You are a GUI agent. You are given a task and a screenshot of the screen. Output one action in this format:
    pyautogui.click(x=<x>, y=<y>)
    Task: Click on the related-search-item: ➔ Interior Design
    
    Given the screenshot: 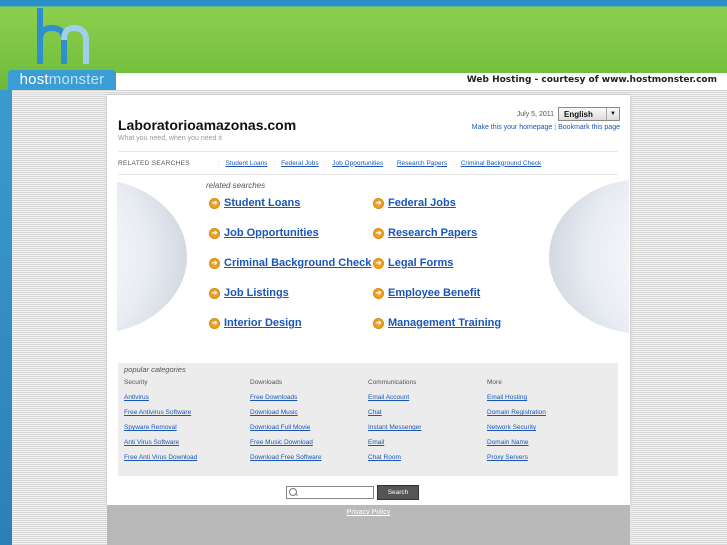 What is the action you would take?
    pyautogui.click(x=255, y=323)
    